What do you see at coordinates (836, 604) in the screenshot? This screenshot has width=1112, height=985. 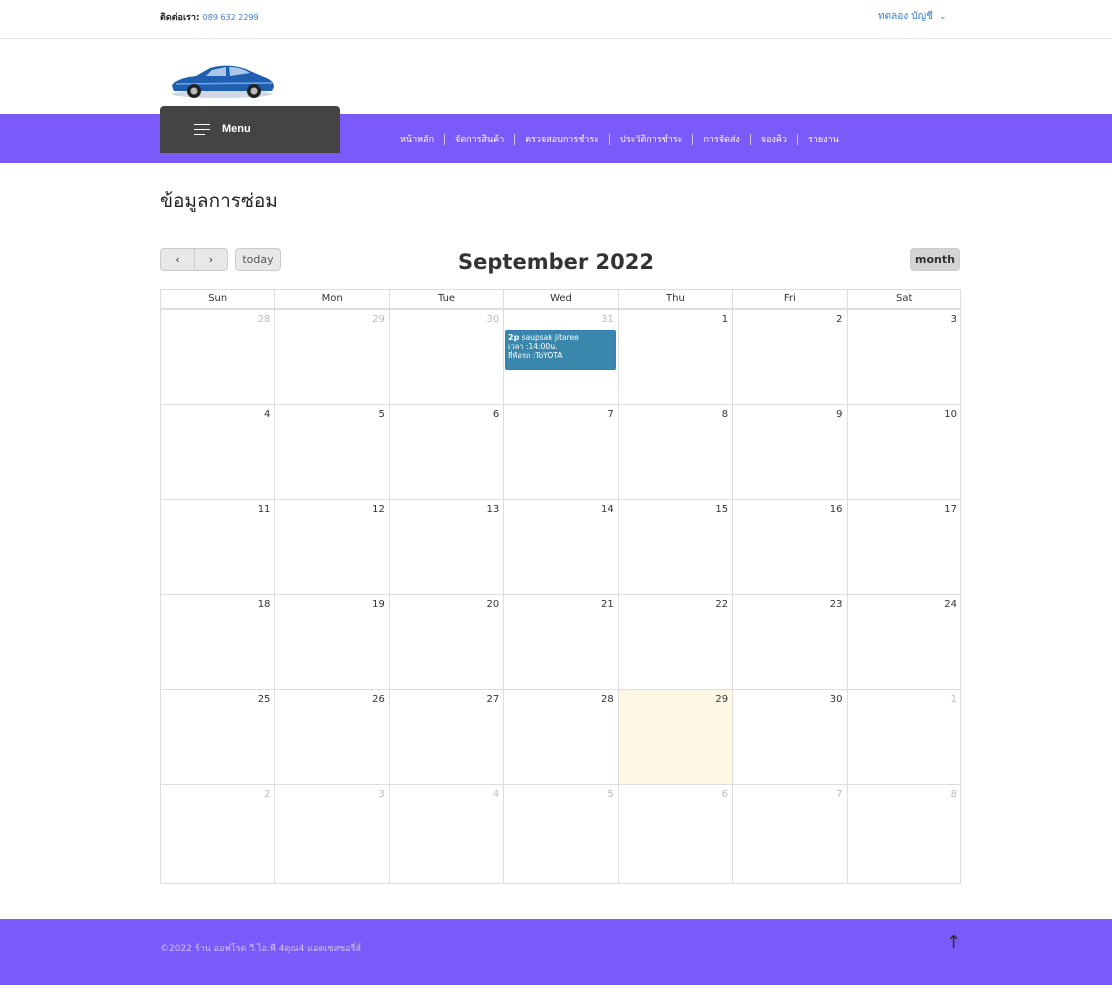 I see `day-number: 23` at bounding box center [836, 604].